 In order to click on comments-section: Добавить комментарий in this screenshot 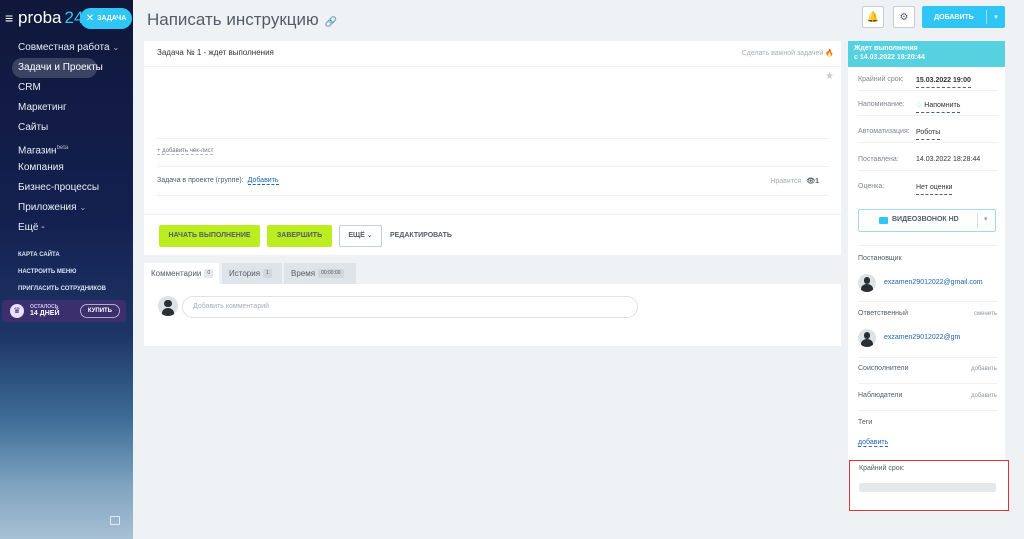, I will do `click(492, 315)`.